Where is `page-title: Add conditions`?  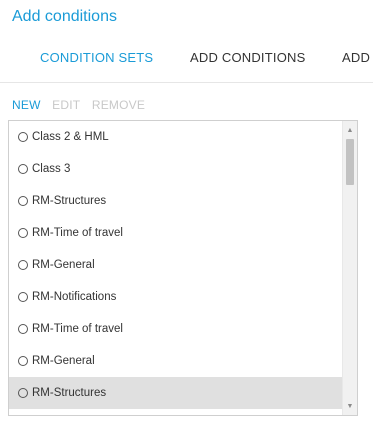 page-title: Add conditions is located at coordinates (64, 16).